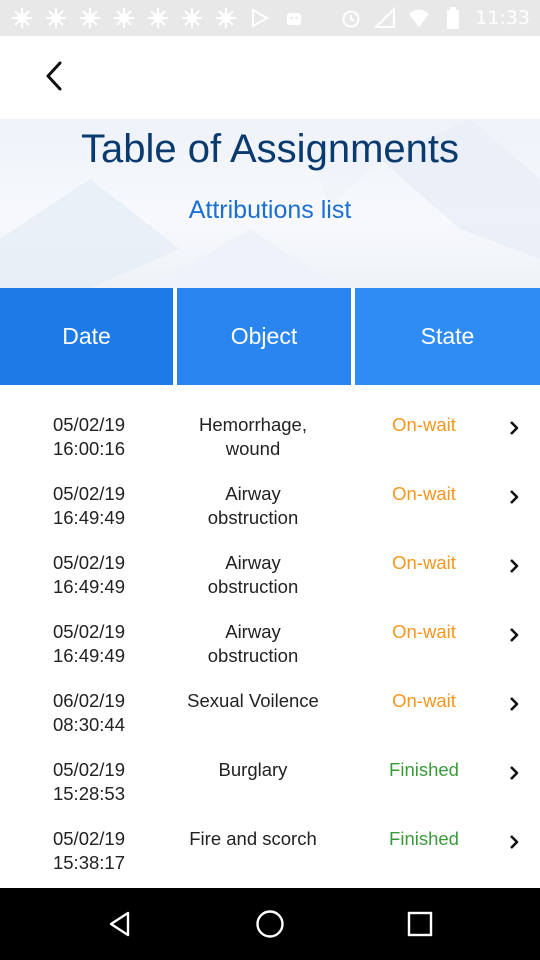  Describe the element at coordinates (260, 18) in the screenshot. I see `play-store-icon` at that location.